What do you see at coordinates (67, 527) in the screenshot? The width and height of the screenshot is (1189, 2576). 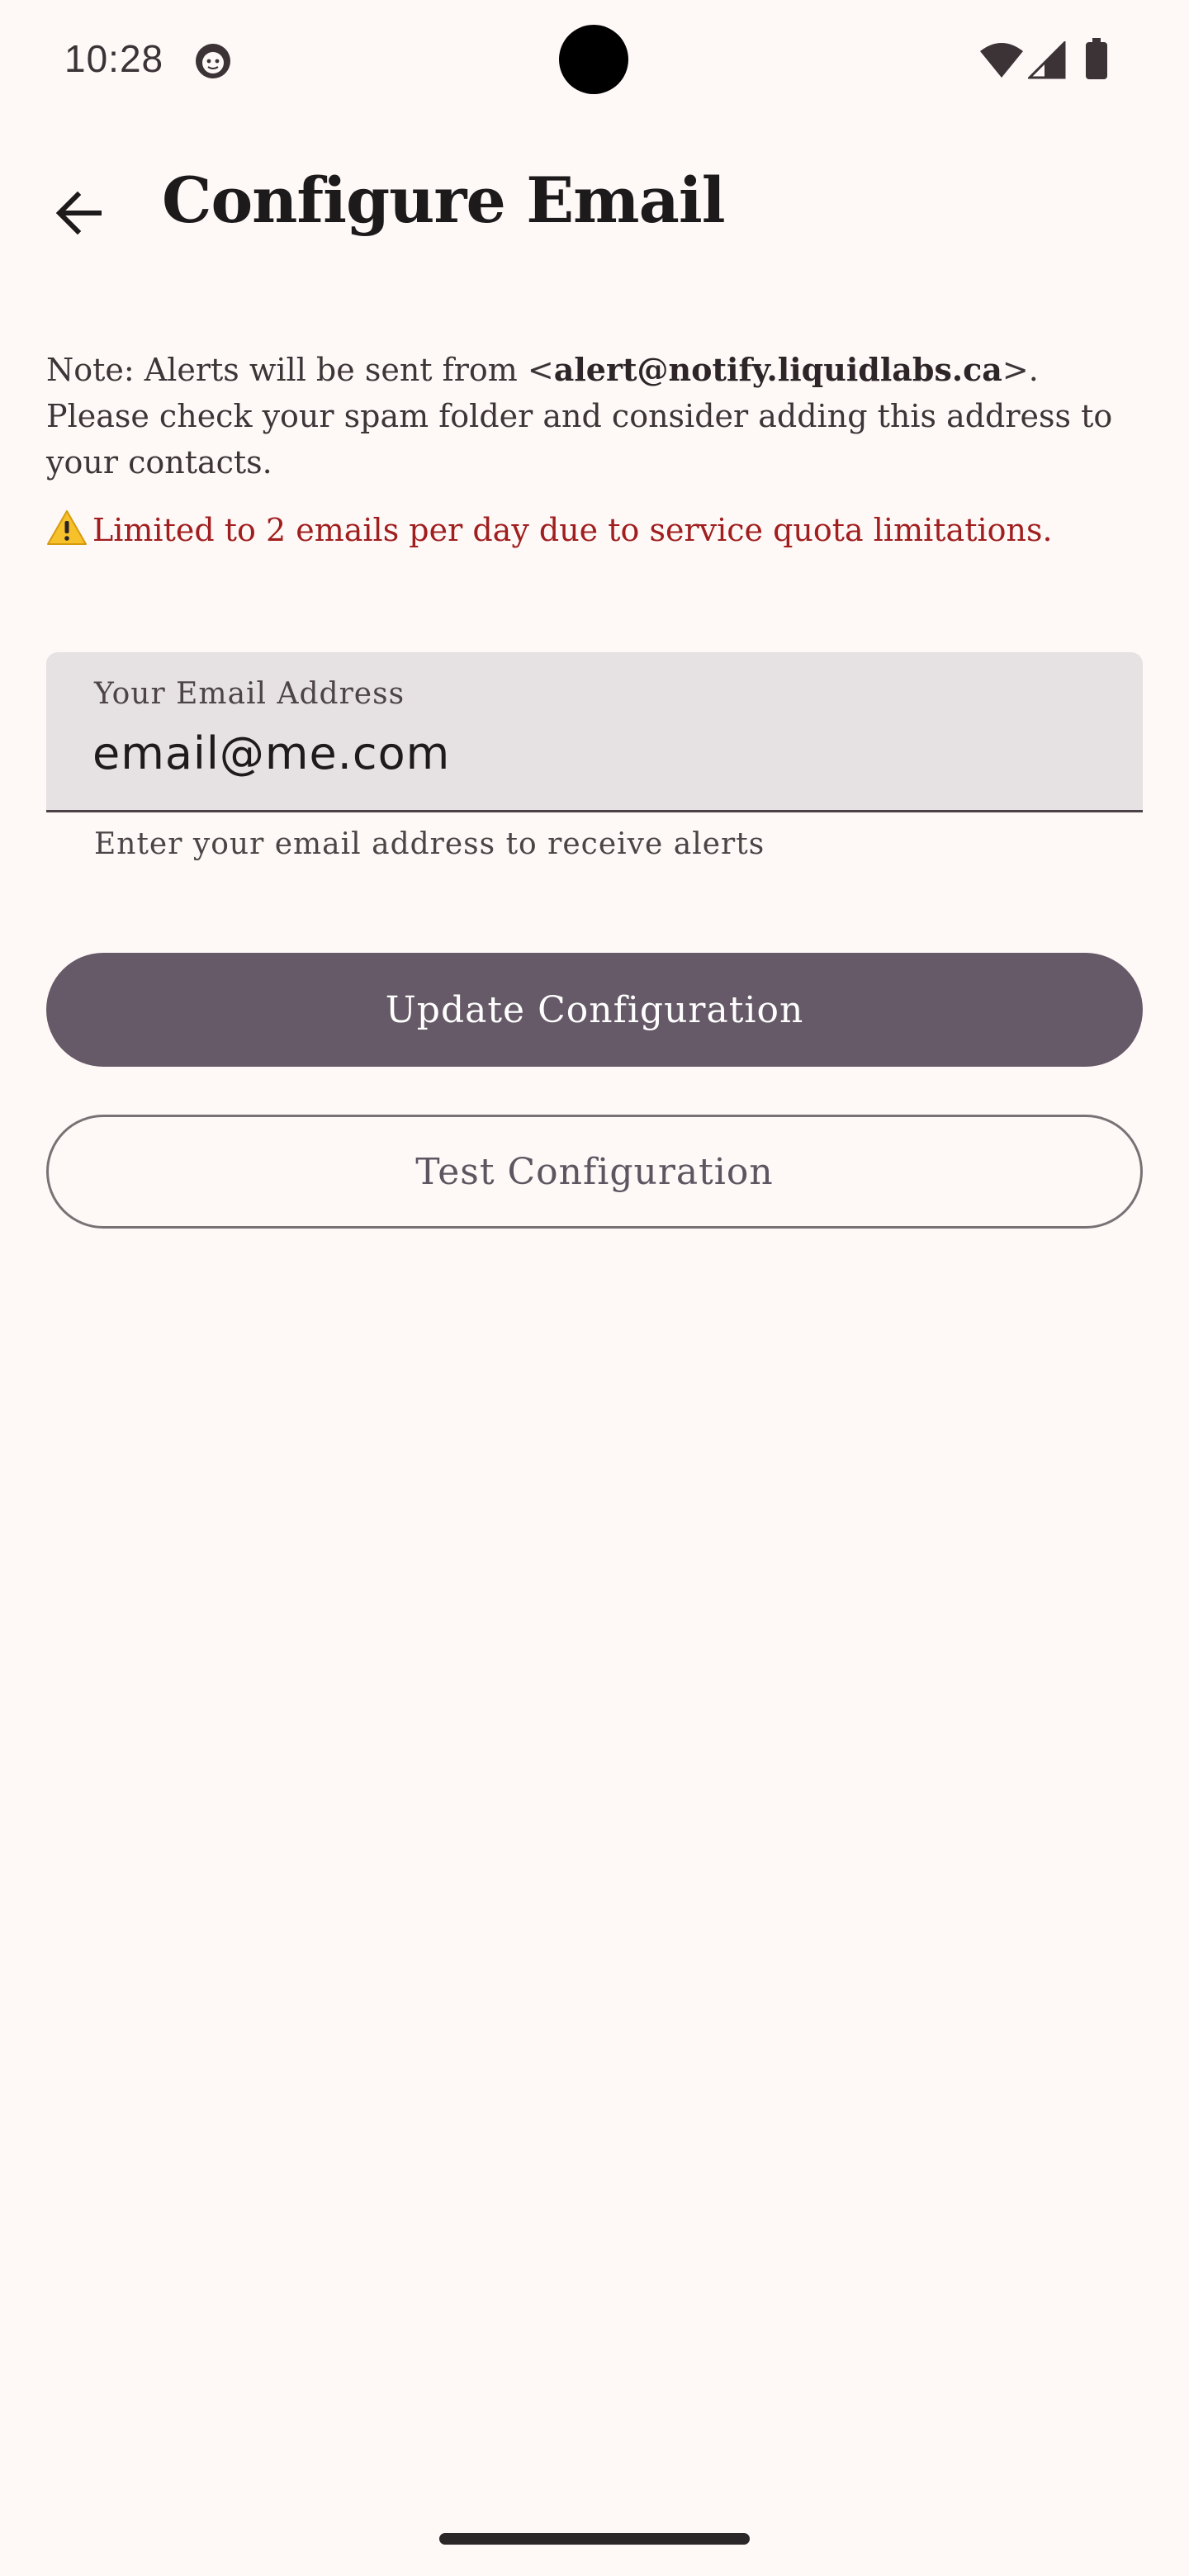 I see `warning-icon` at bounding box center [67, 527].